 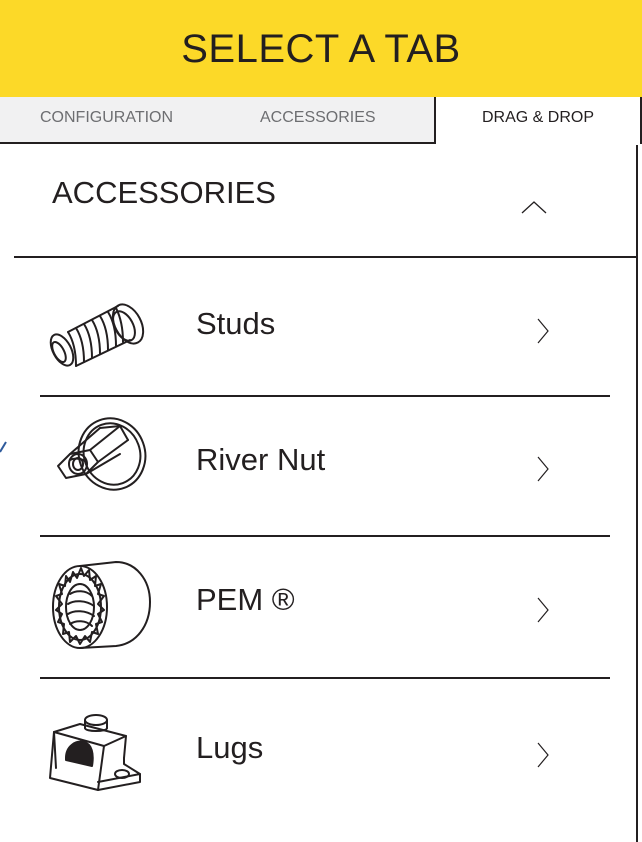 I want to click on rivet-nut-icon, so click(x=102, y=454).